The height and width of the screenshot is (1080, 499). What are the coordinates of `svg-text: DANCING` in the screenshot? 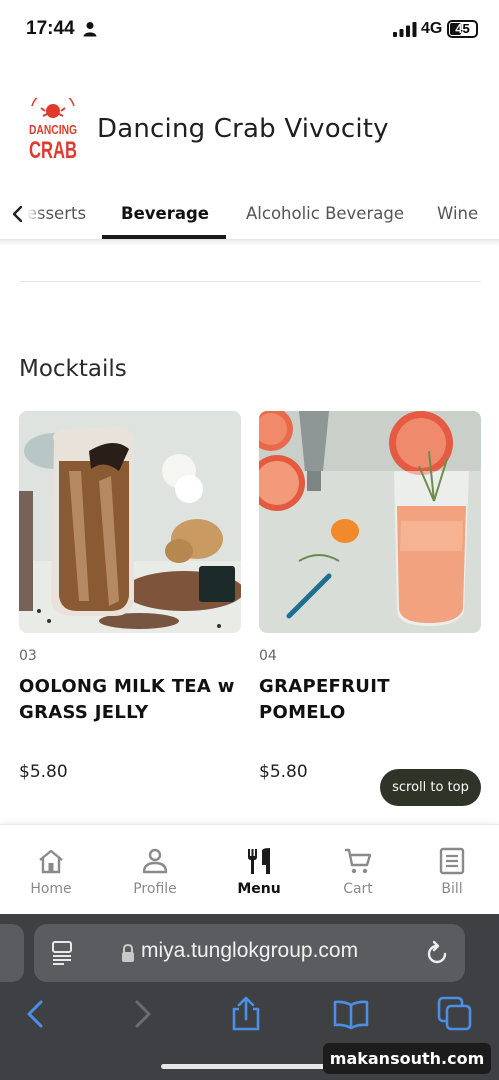 It's located at (53, 129).